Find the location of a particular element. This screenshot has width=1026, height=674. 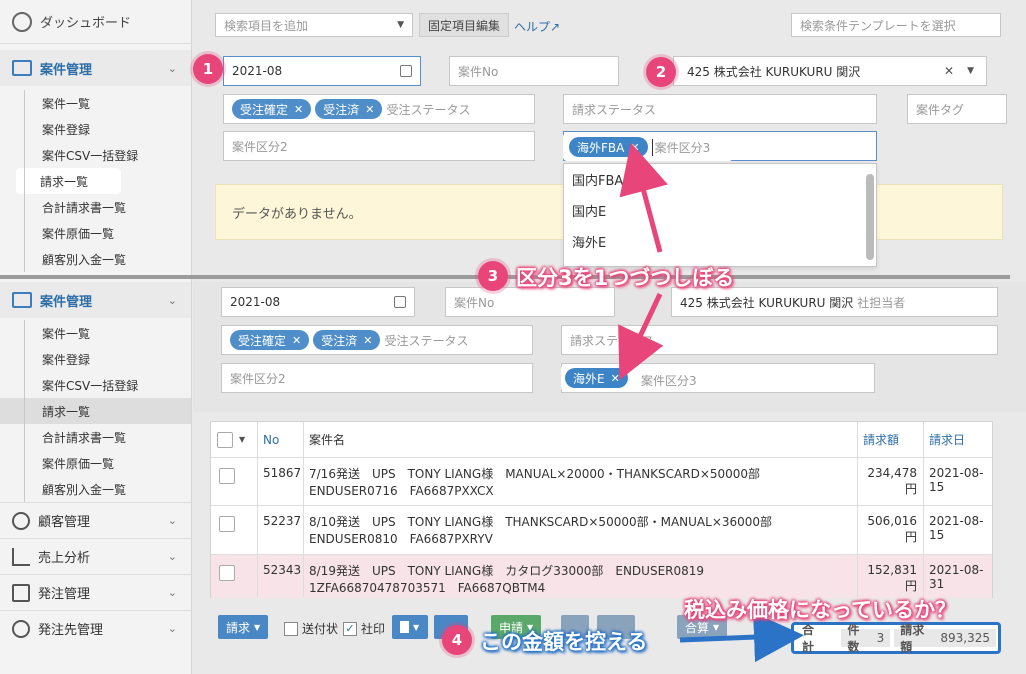

arrow-step3-up is located at coordinates (643, 197).